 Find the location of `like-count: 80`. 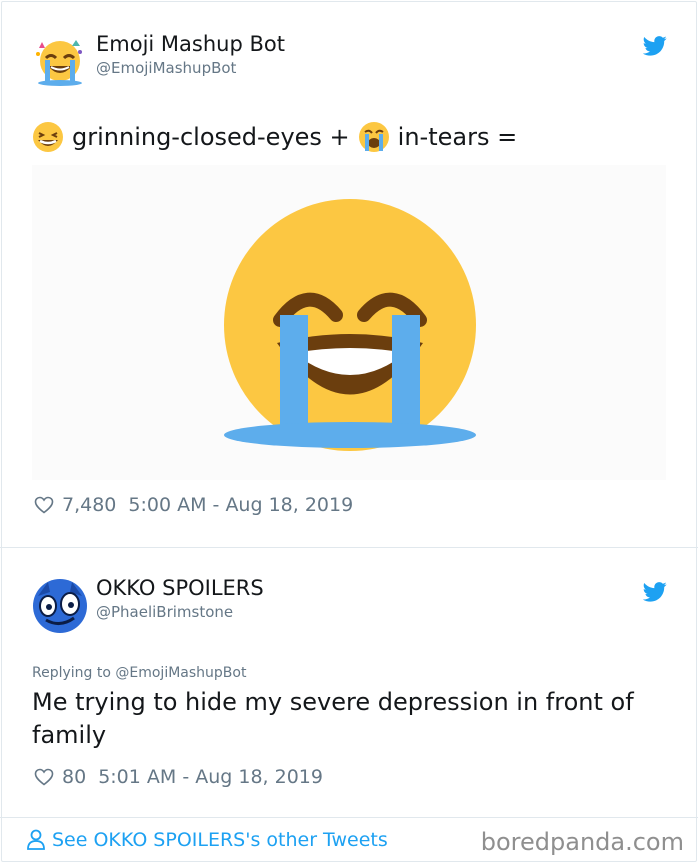

like-count: 80 is located at coordinates (74, 777).